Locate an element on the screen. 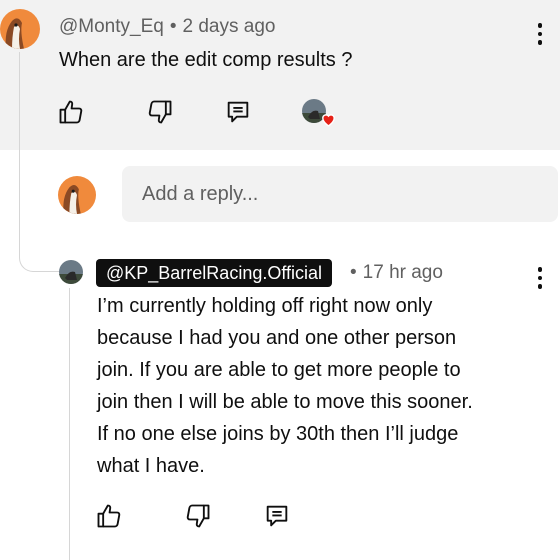  reply-text-line: I’m currently holding off right now only is located at coordinates (265, 306).